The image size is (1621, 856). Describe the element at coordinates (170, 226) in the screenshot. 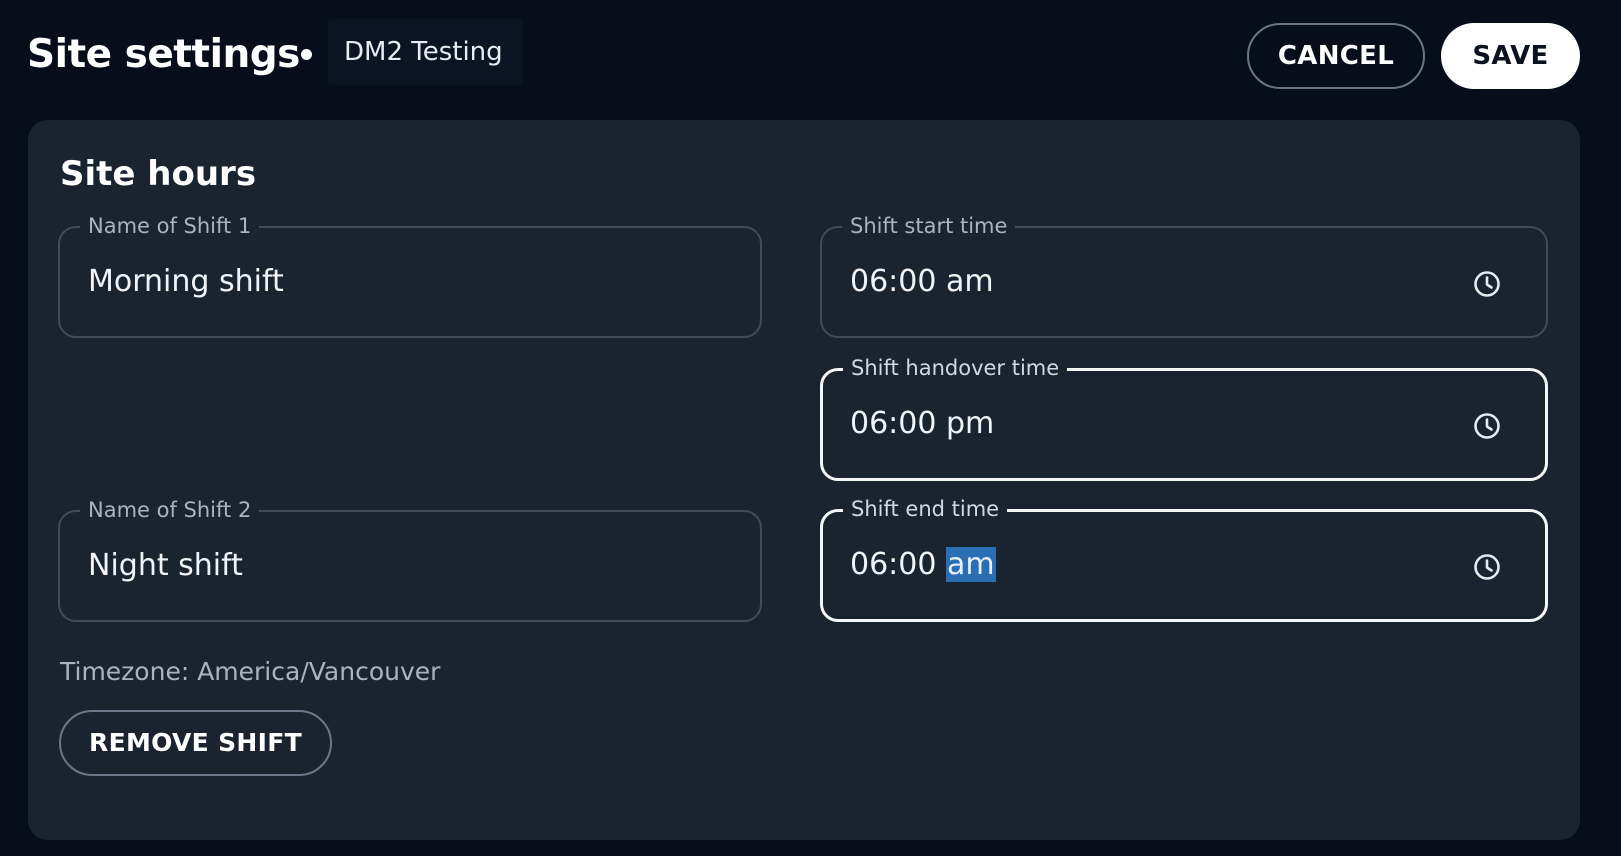

I see `shift1-name-label: Name of Shift 1` at that location.